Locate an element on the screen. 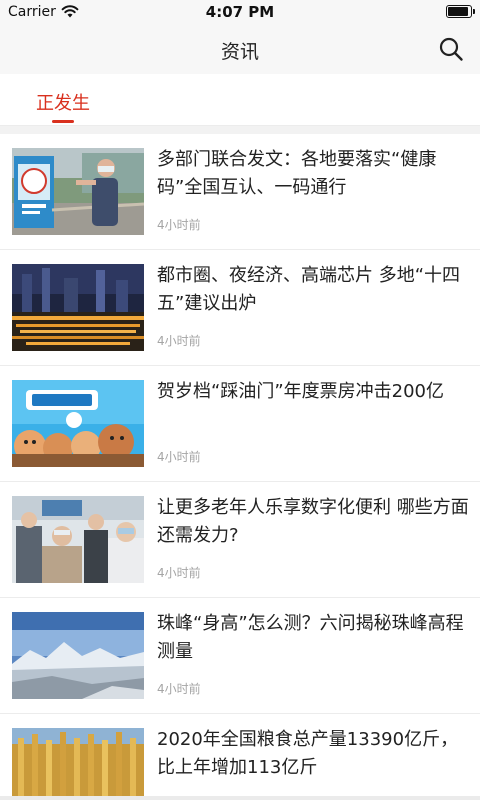 Image resolution: width=480 pixels, height=800 pixels. news-item: 都市圈、夜经济、高端芯片 多地“十四五”建议出炉 4小时前 is located at coordinates (240, 308).